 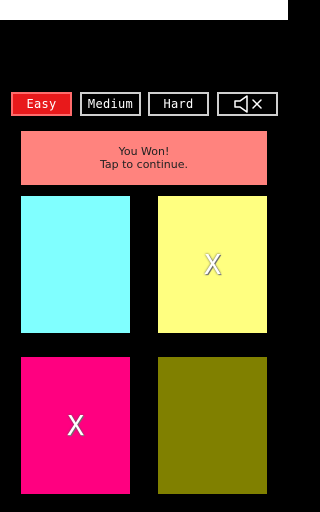 I want to click on tile-yellow: X, so click(x=212, y=264).